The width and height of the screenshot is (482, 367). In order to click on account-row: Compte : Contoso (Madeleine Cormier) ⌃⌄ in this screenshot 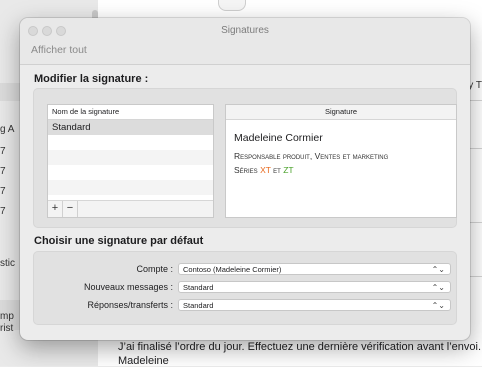, I will do `click(245, 270)`.